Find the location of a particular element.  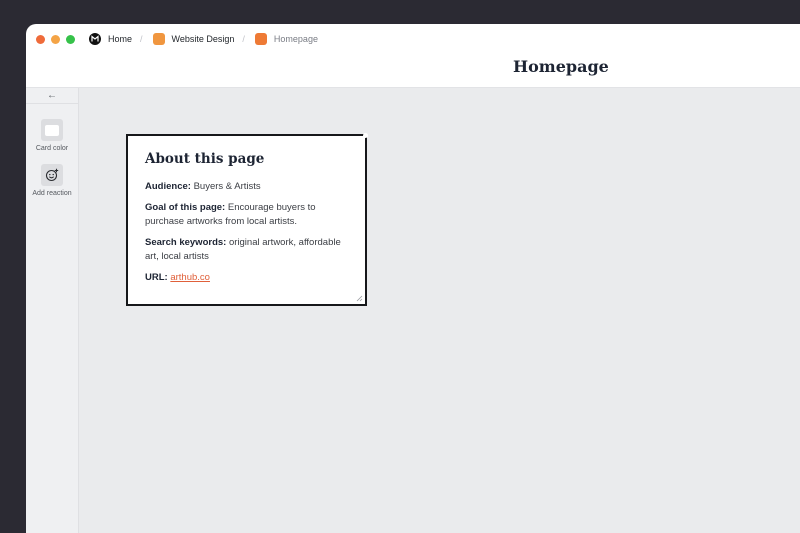

title-bar: Home / Website Design / Homepage is located at coordinates (413, 39).